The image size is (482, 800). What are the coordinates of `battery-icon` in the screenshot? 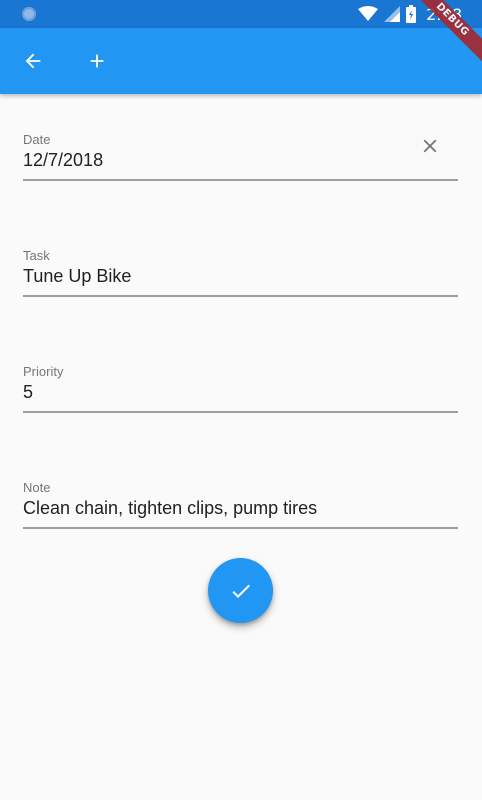 It's located at (411, 14).